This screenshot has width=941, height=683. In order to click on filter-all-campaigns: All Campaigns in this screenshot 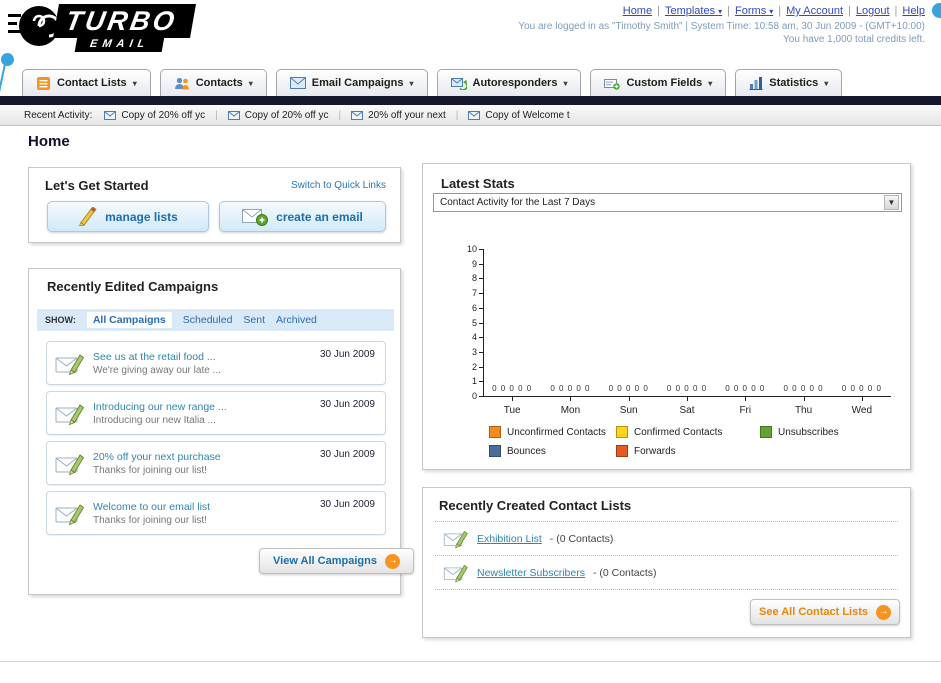, I will do `click(129, 320)`.